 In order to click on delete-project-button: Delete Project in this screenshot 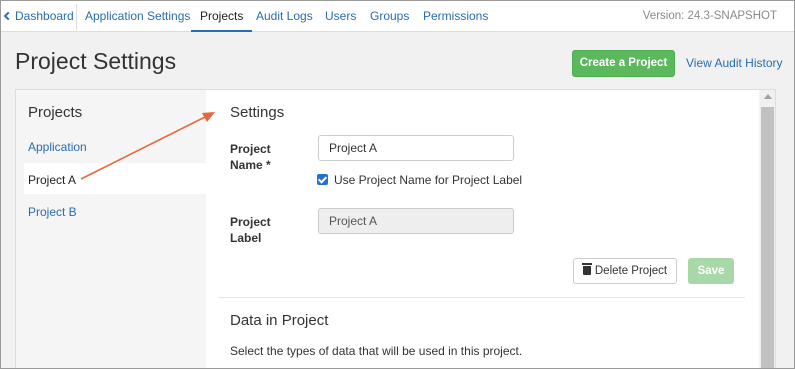, I will do `click(625, 271)`.